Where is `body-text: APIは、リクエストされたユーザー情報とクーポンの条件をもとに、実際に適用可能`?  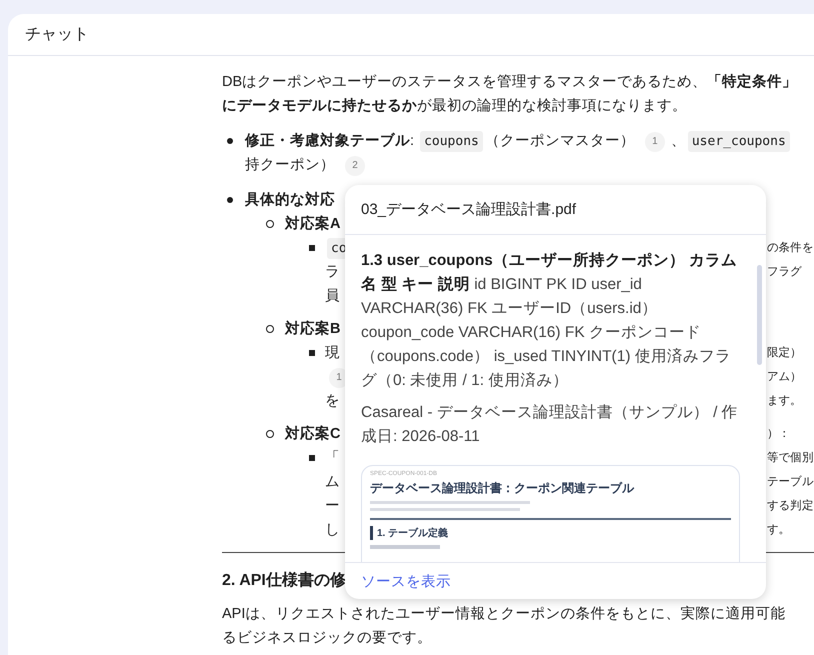 body-text: APIは、リクエストされたユーザー情報とクーポンの条件をもとに、実際に適用可能 is located at coordinates (504, 614).